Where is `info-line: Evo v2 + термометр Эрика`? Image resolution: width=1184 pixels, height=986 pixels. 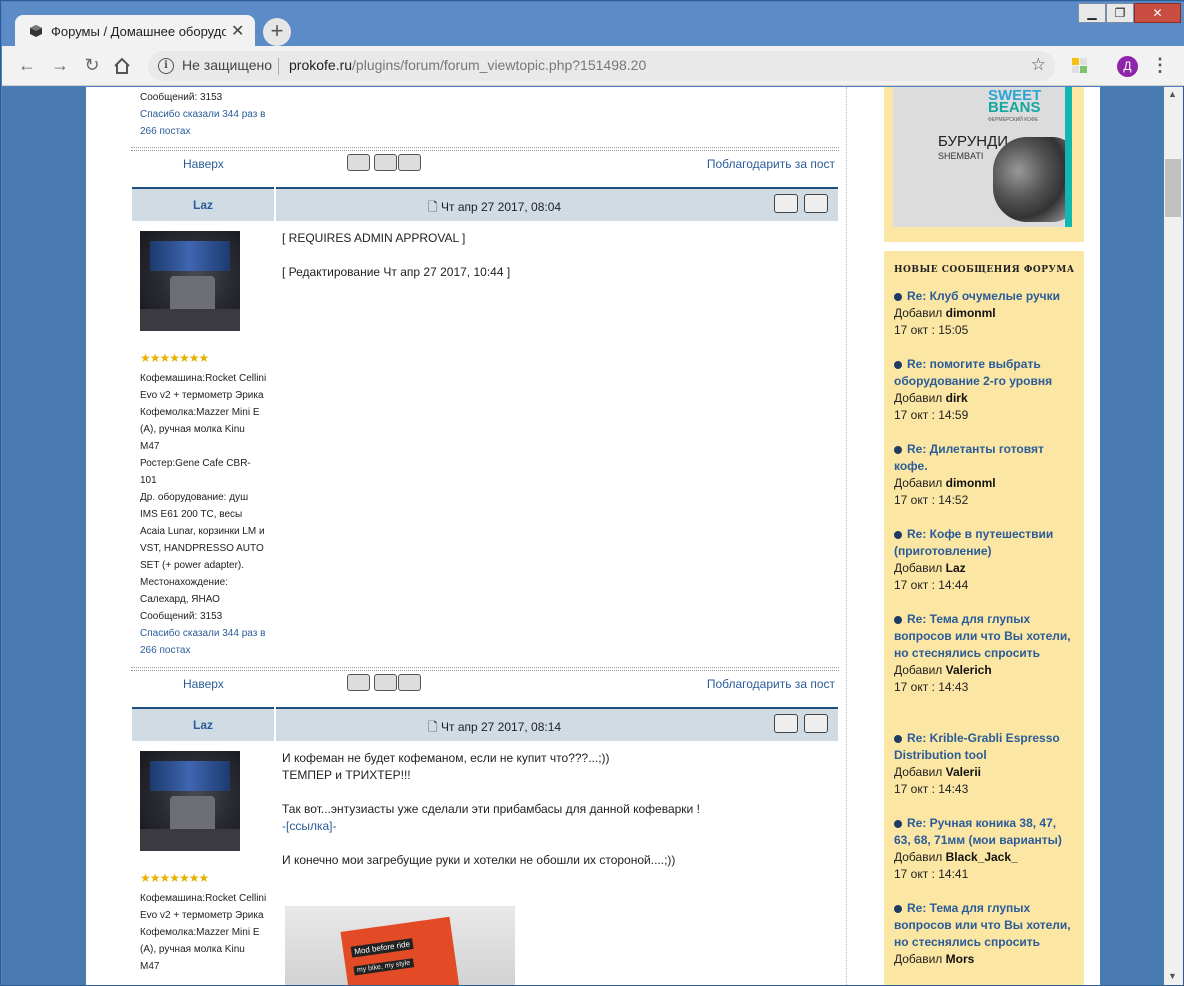 info-line: Evo v2 + термометр Эрика is located at coordinates (202, 915).